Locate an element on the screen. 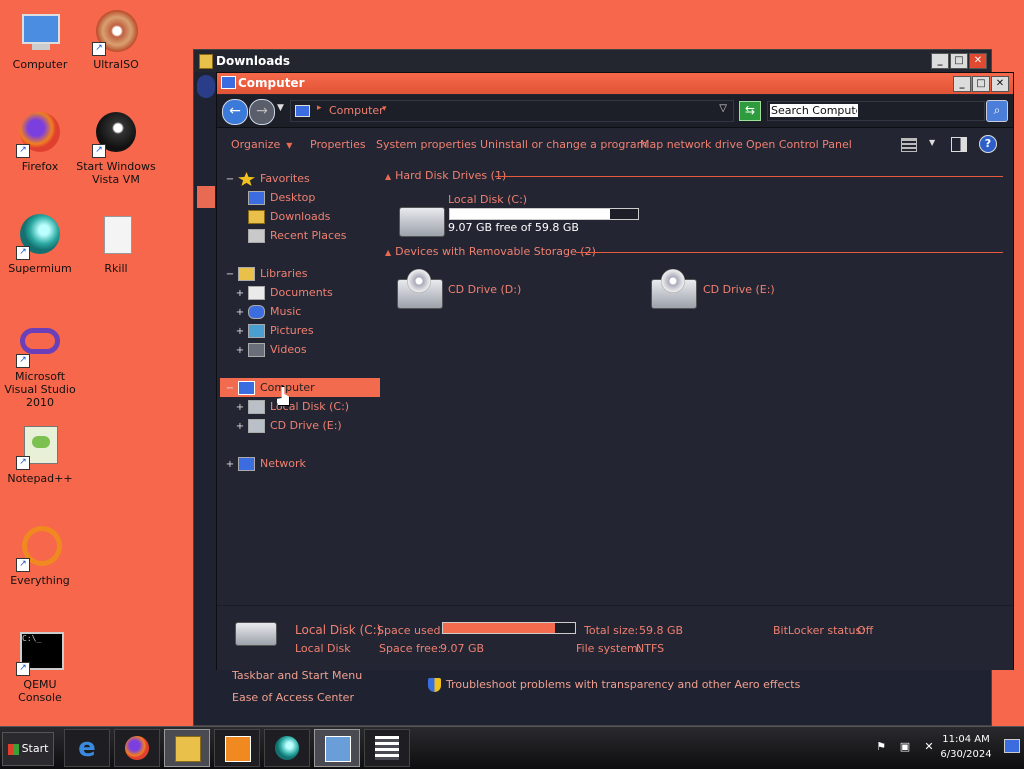 This screenshot has height=769, width=1024. nav-pictures: + Pictures is located at coordinates (274, 330).